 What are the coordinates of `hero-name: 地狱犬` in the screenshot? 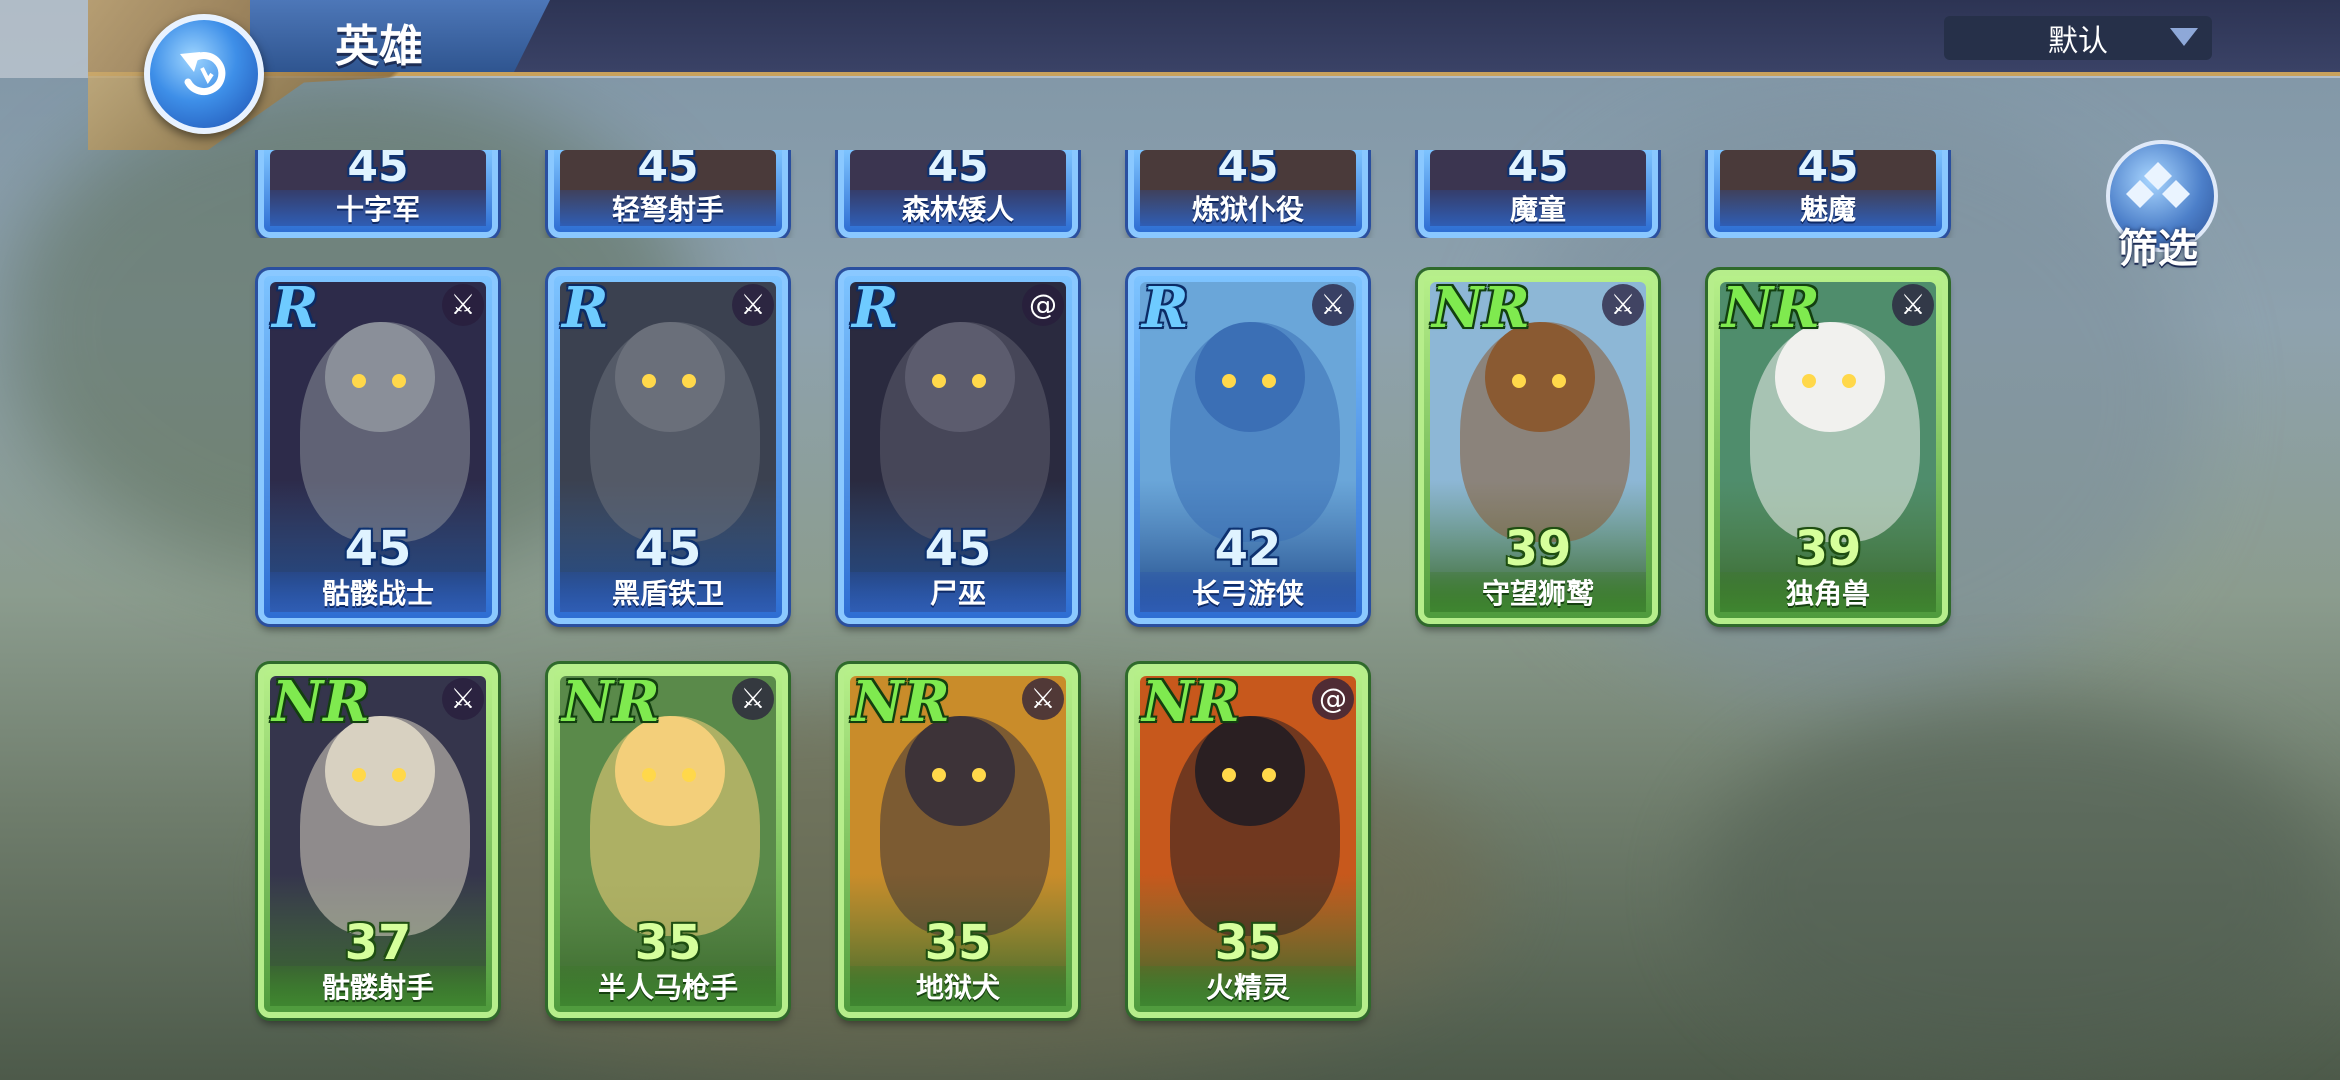 It's located at (958, 986).